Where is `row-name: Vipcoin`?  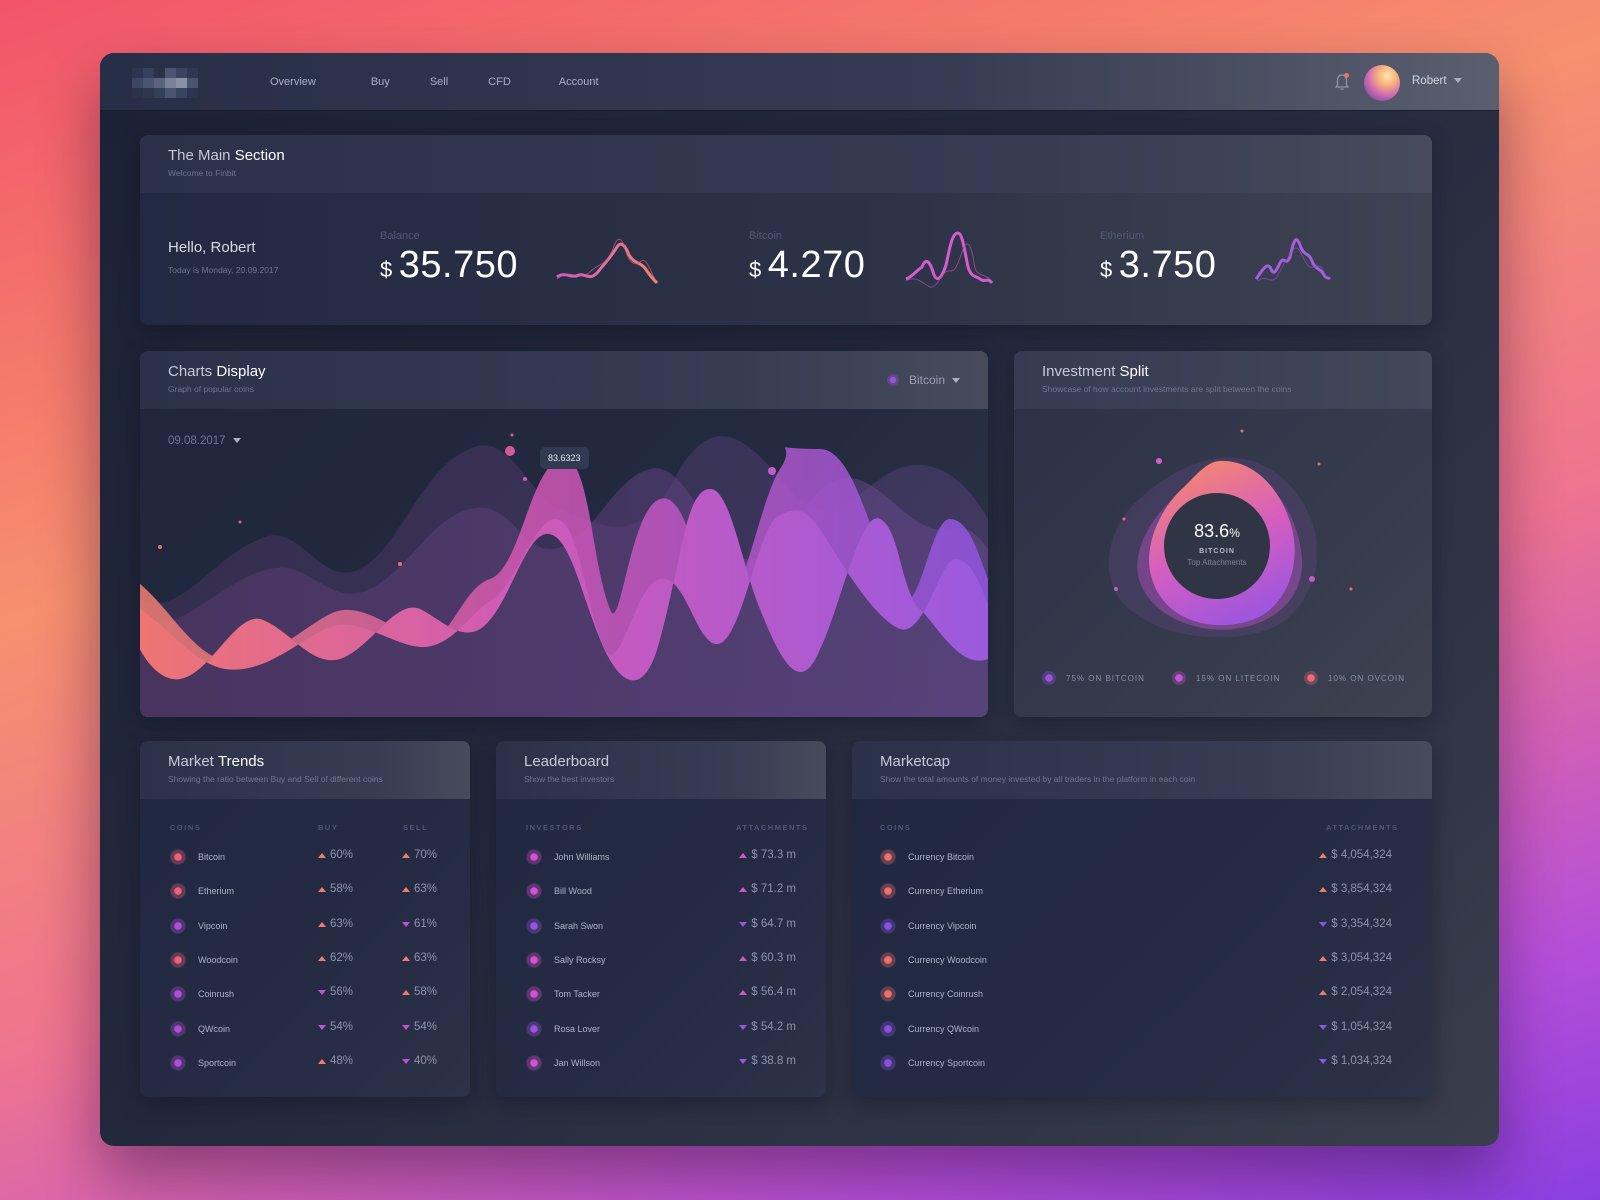 row-name: Vipcoin is located at coordinates (213, 926).